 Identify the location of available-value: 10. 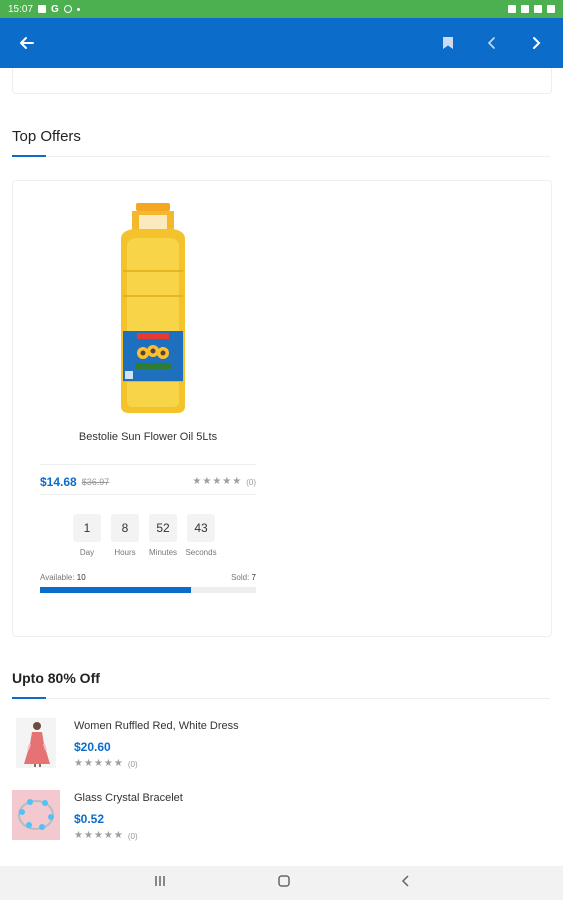
(81, 577).